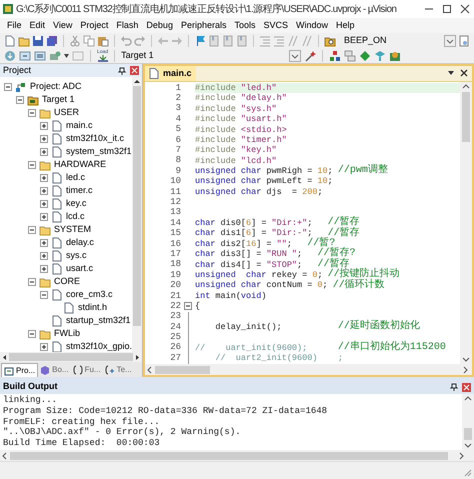  What do you see at coordinates (241, 98) in the screenshot?
I see `code-line: #include "delay.h"` at bounding box center [241, 98].